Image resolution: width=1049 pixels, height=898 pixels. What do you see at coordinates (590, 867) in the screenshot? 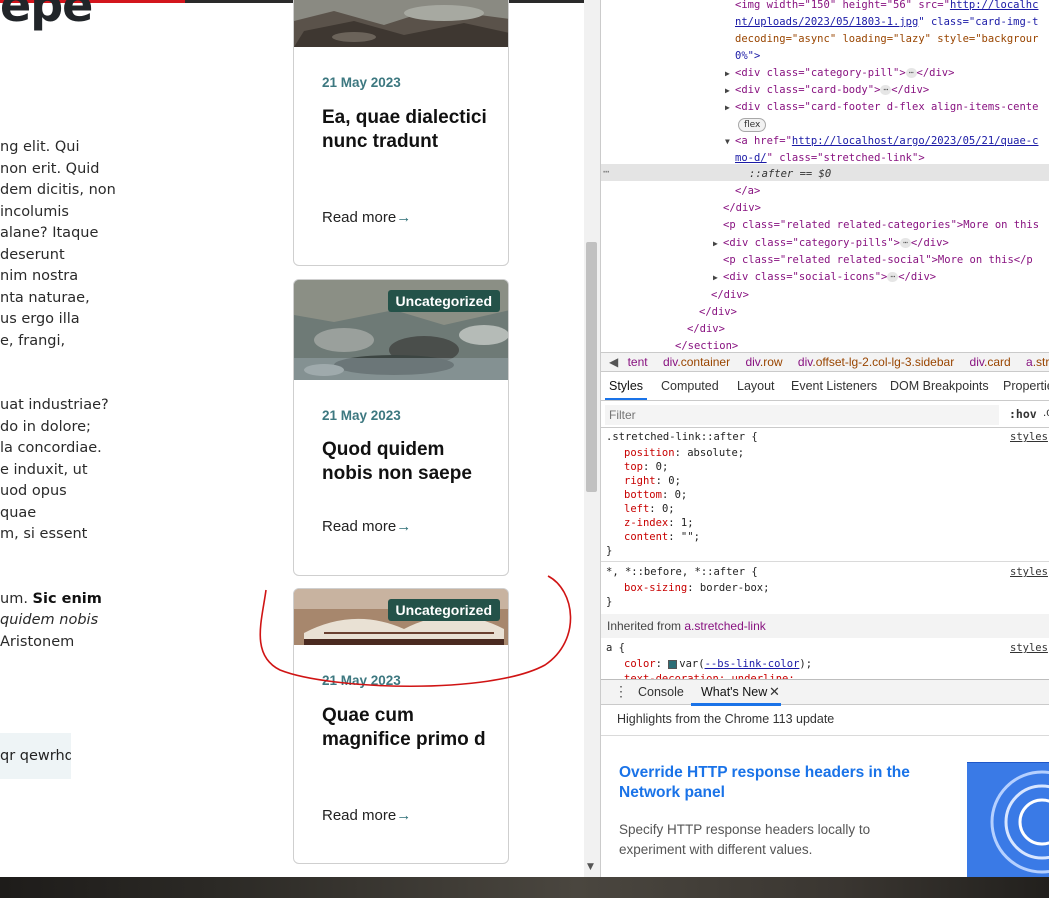
I see `scroll-down-arrow-icon: ▼` at bounding box center [590, 867].